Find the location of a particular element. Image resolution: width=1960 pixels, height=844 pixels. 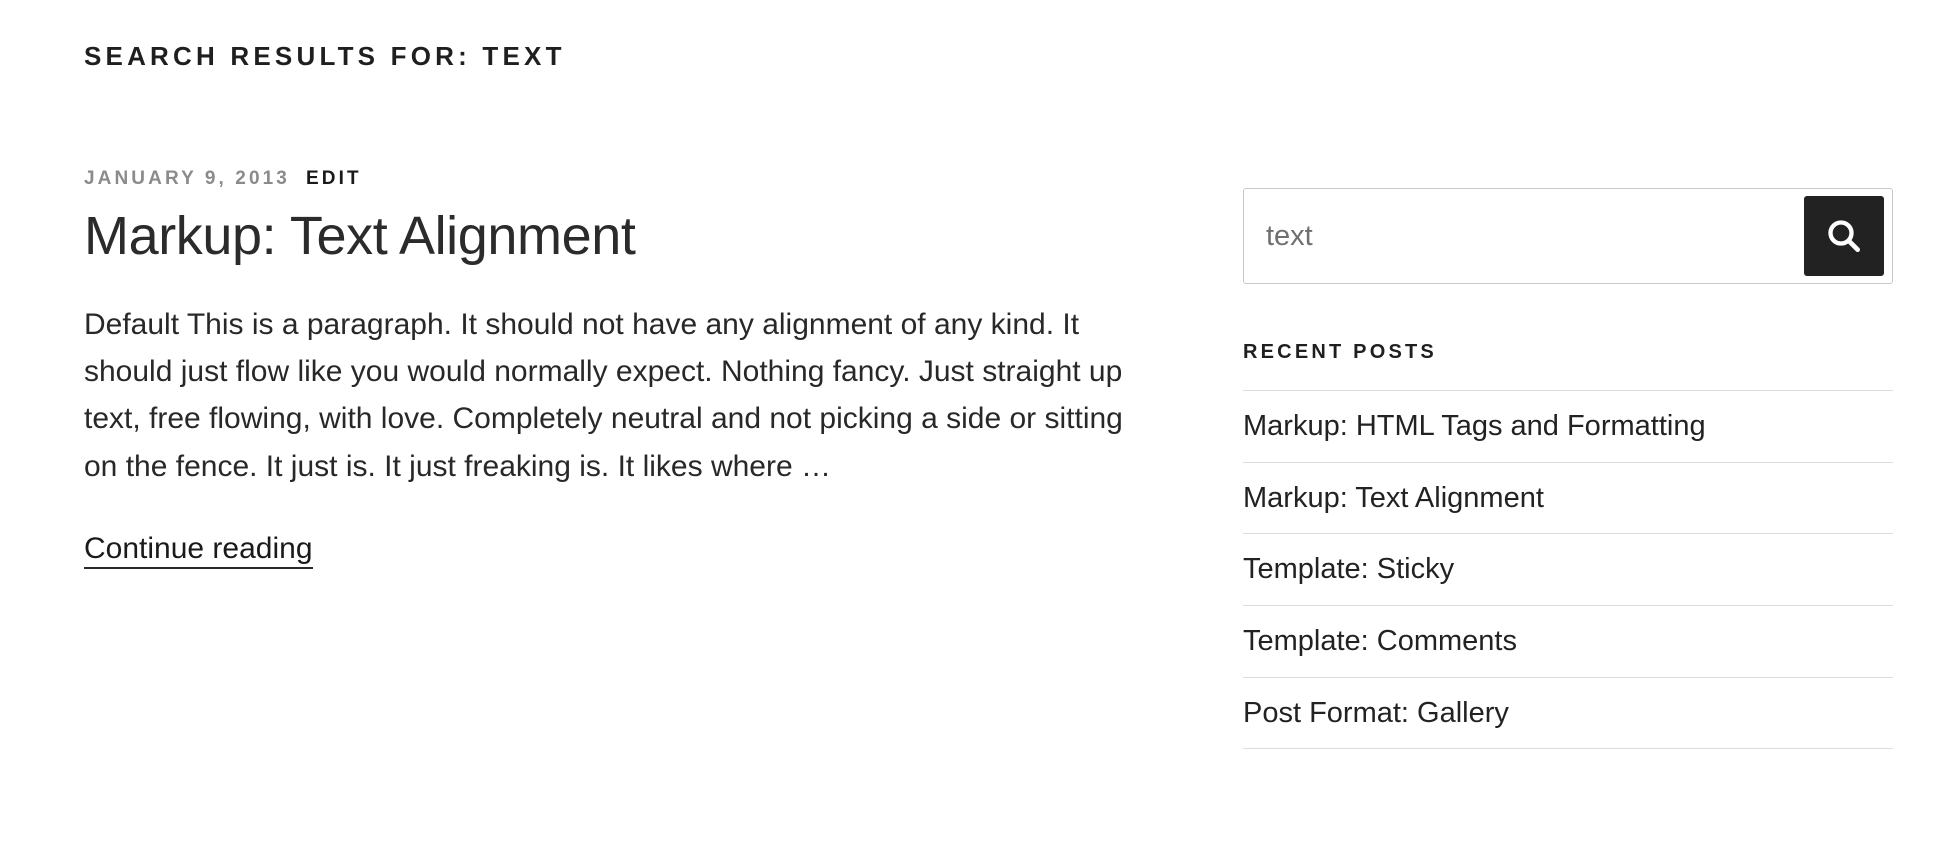

search-submit-button is located at coordinates (1844, 236).